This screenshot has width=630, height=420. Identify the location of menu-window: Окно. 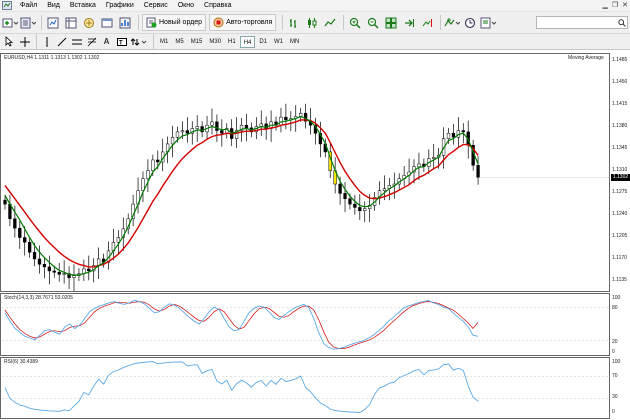
(186, 6).